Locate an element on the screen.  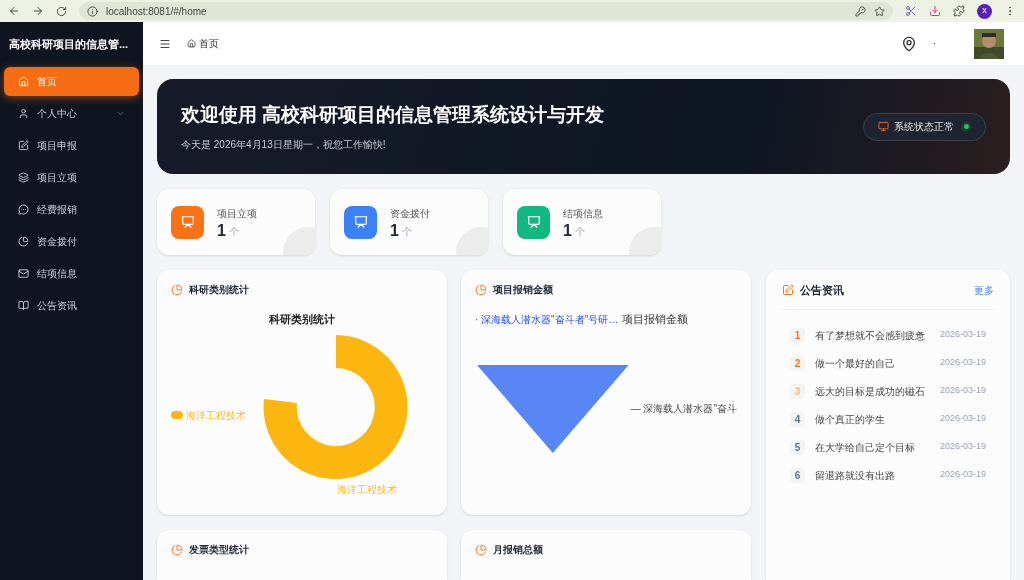
notice-title: 公告资讯 is located at coordinates (822, 290).